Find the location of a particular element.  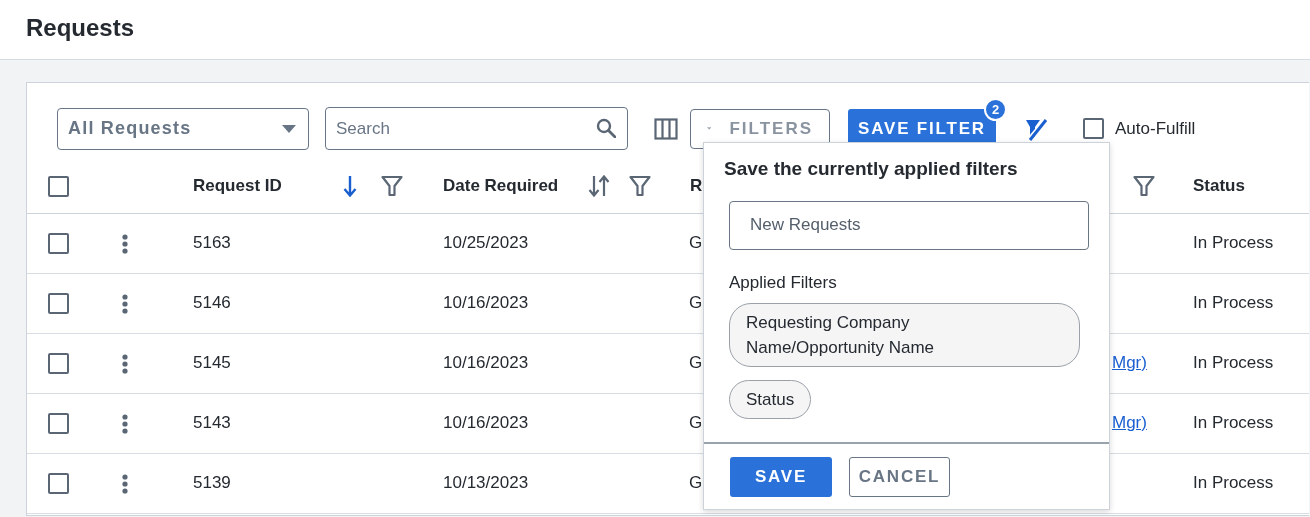

table-cell: 10/13/2023 is located at coordinates (486, 483).